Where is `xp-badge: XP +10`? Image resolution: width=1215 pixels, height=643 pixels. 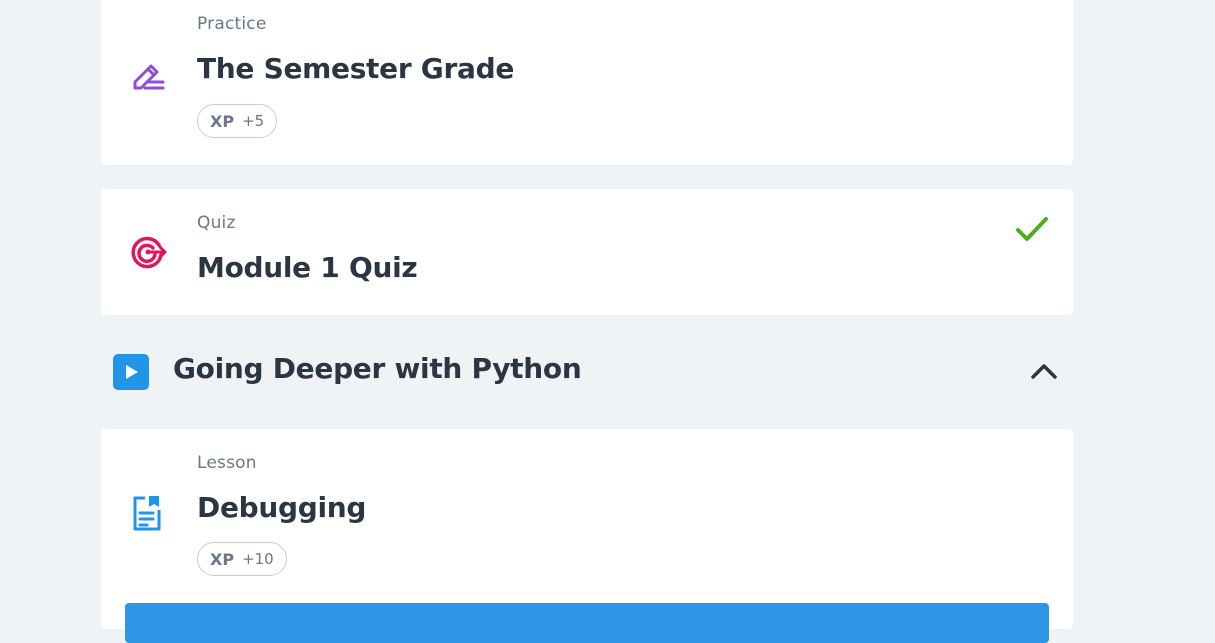
xp-badge: XP +10 is located at coordinates (242, 559).